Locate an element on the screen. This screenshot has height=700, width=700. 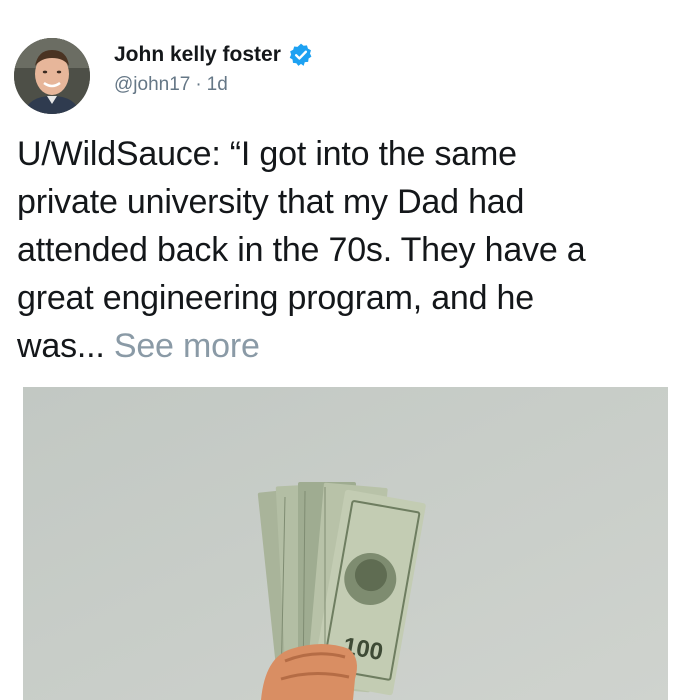
tweet-text-line-last: was... See more is located at coordinates (352, 346).